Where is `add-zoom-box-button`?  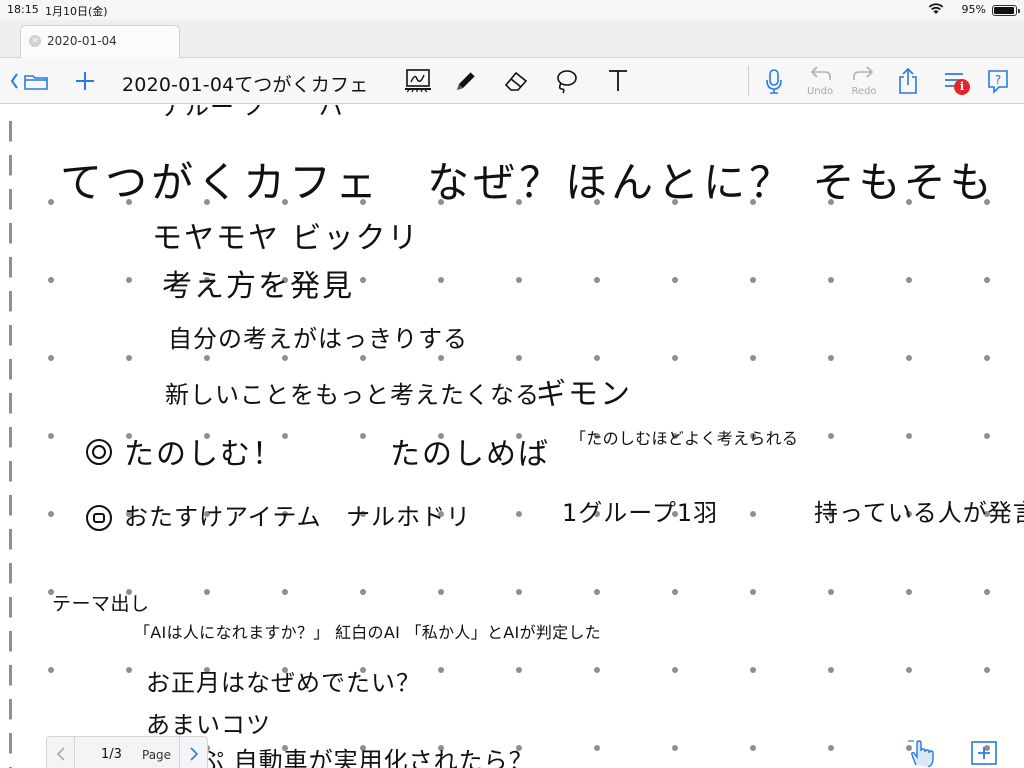
add-zoom-box-button is located at coordinates (984, 752).